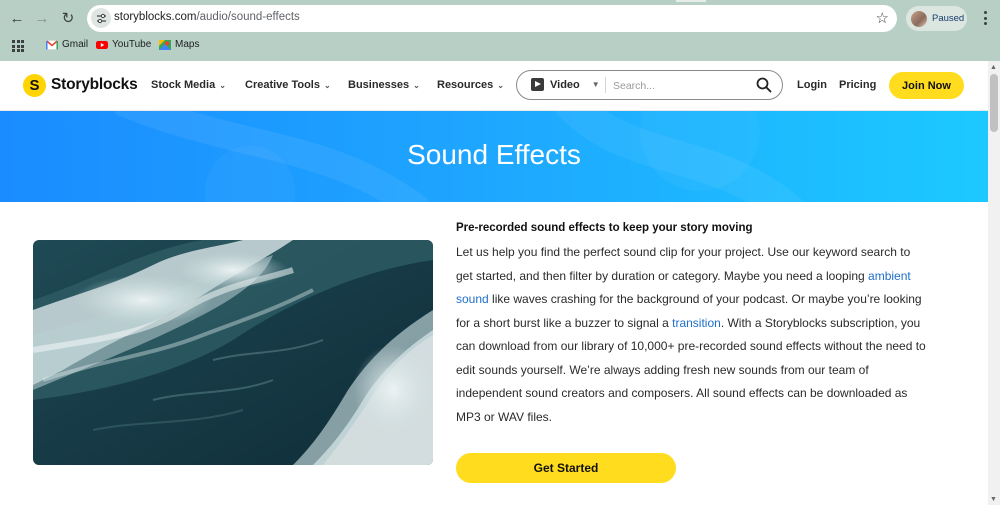 This screenshot has height=505, width=1000. I want to click on nav-businesses: Businesses ⌄, so click(384, 85).